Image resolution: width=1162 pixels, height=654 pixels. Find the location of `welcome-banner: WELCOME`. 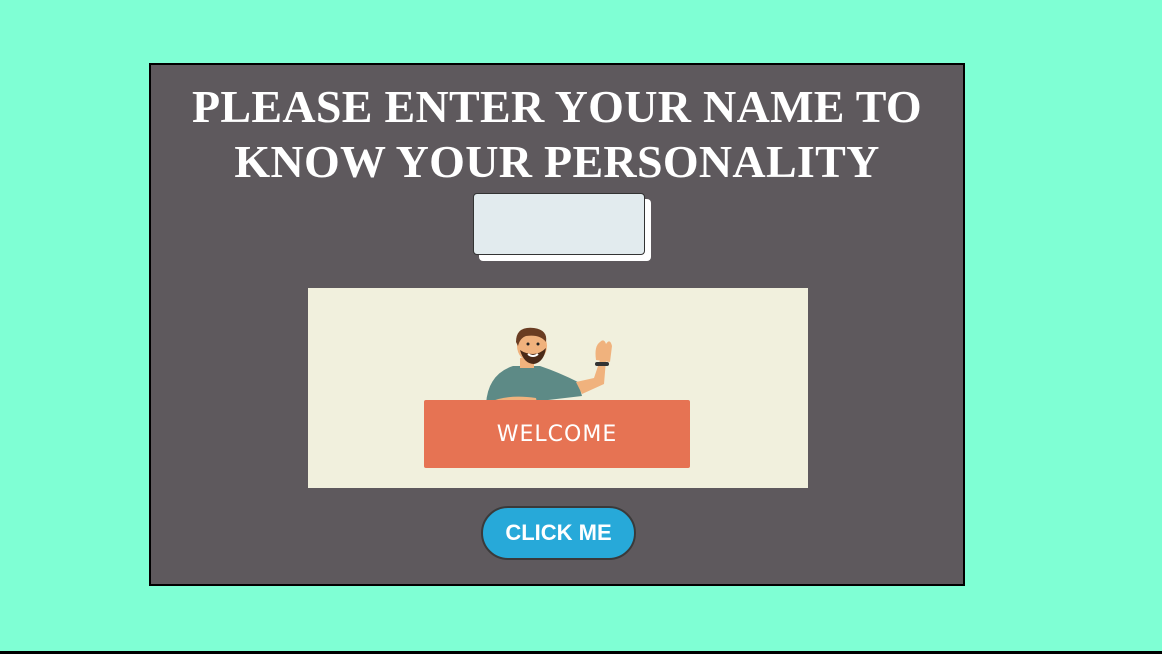

welcome-banner: WELCOME is located at coordinates (557, 434).